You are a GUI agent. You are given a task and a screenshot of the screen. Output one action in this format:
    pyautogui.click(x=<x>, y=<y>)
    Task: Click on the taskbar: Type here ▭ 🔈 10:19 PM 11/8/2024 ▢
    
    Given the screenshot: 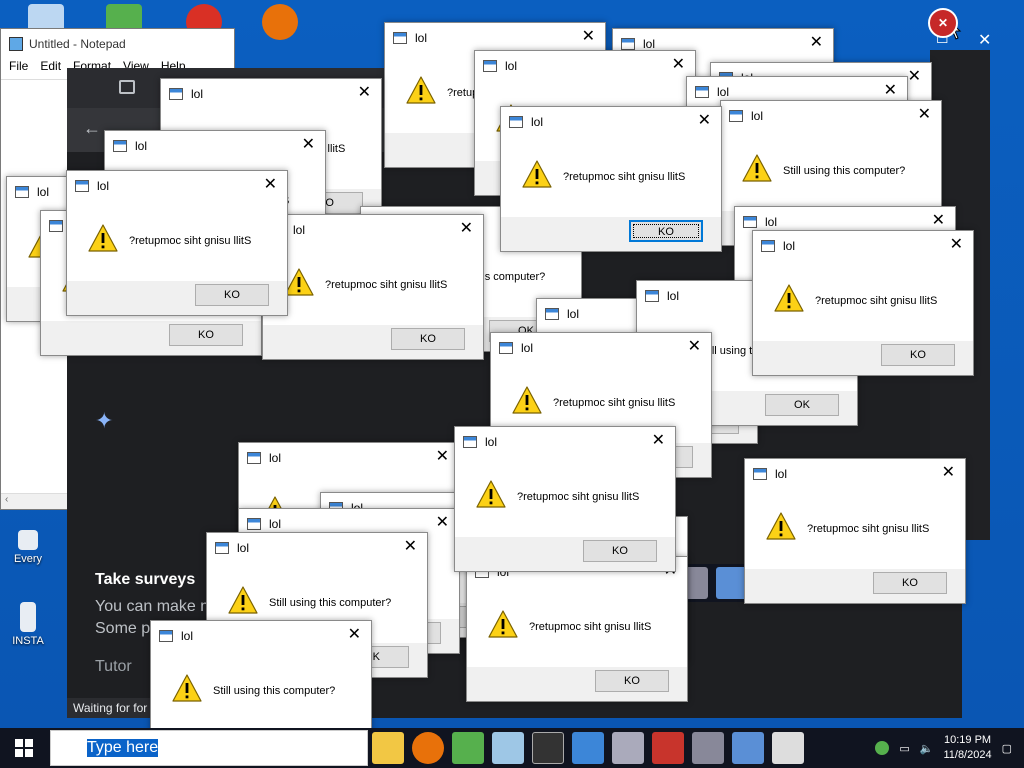 What is the action you would take?
    pyautogui.click(x=512, y=748)
    